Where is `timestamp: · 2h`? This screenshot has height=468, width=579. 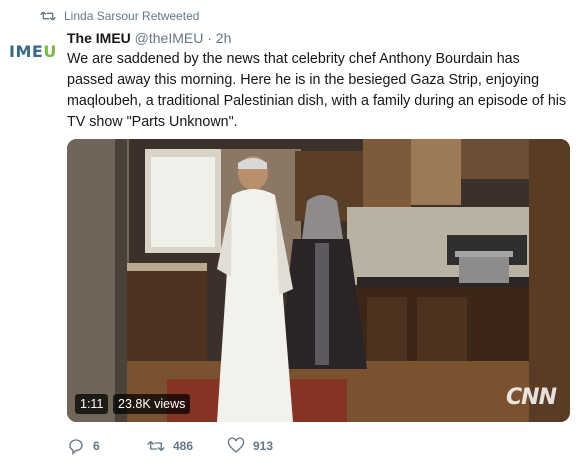
timestamp: · 2h is located at coordinates (219, 38).